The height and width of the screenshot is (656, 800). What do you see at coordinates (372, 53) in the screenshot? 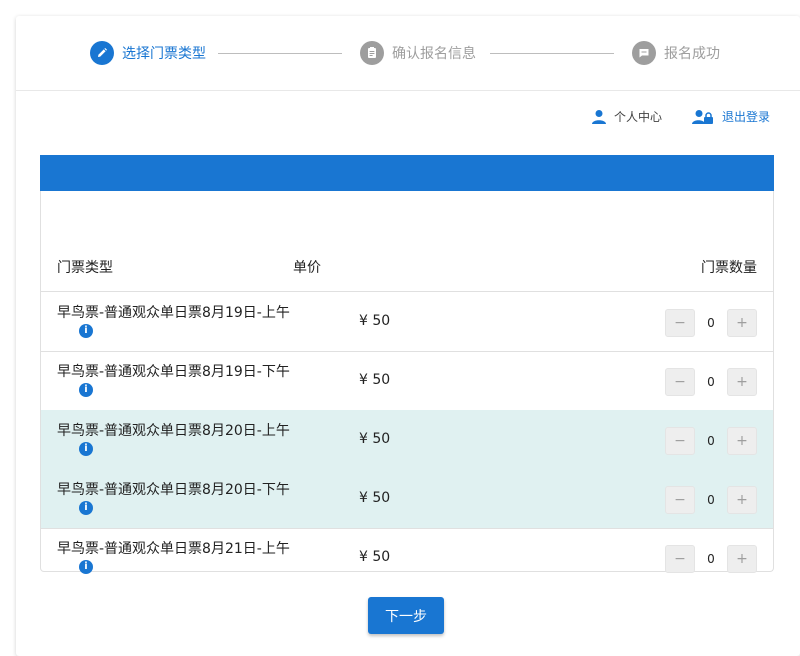
I see `clipboard-icon` at bounding box center [372, 53].